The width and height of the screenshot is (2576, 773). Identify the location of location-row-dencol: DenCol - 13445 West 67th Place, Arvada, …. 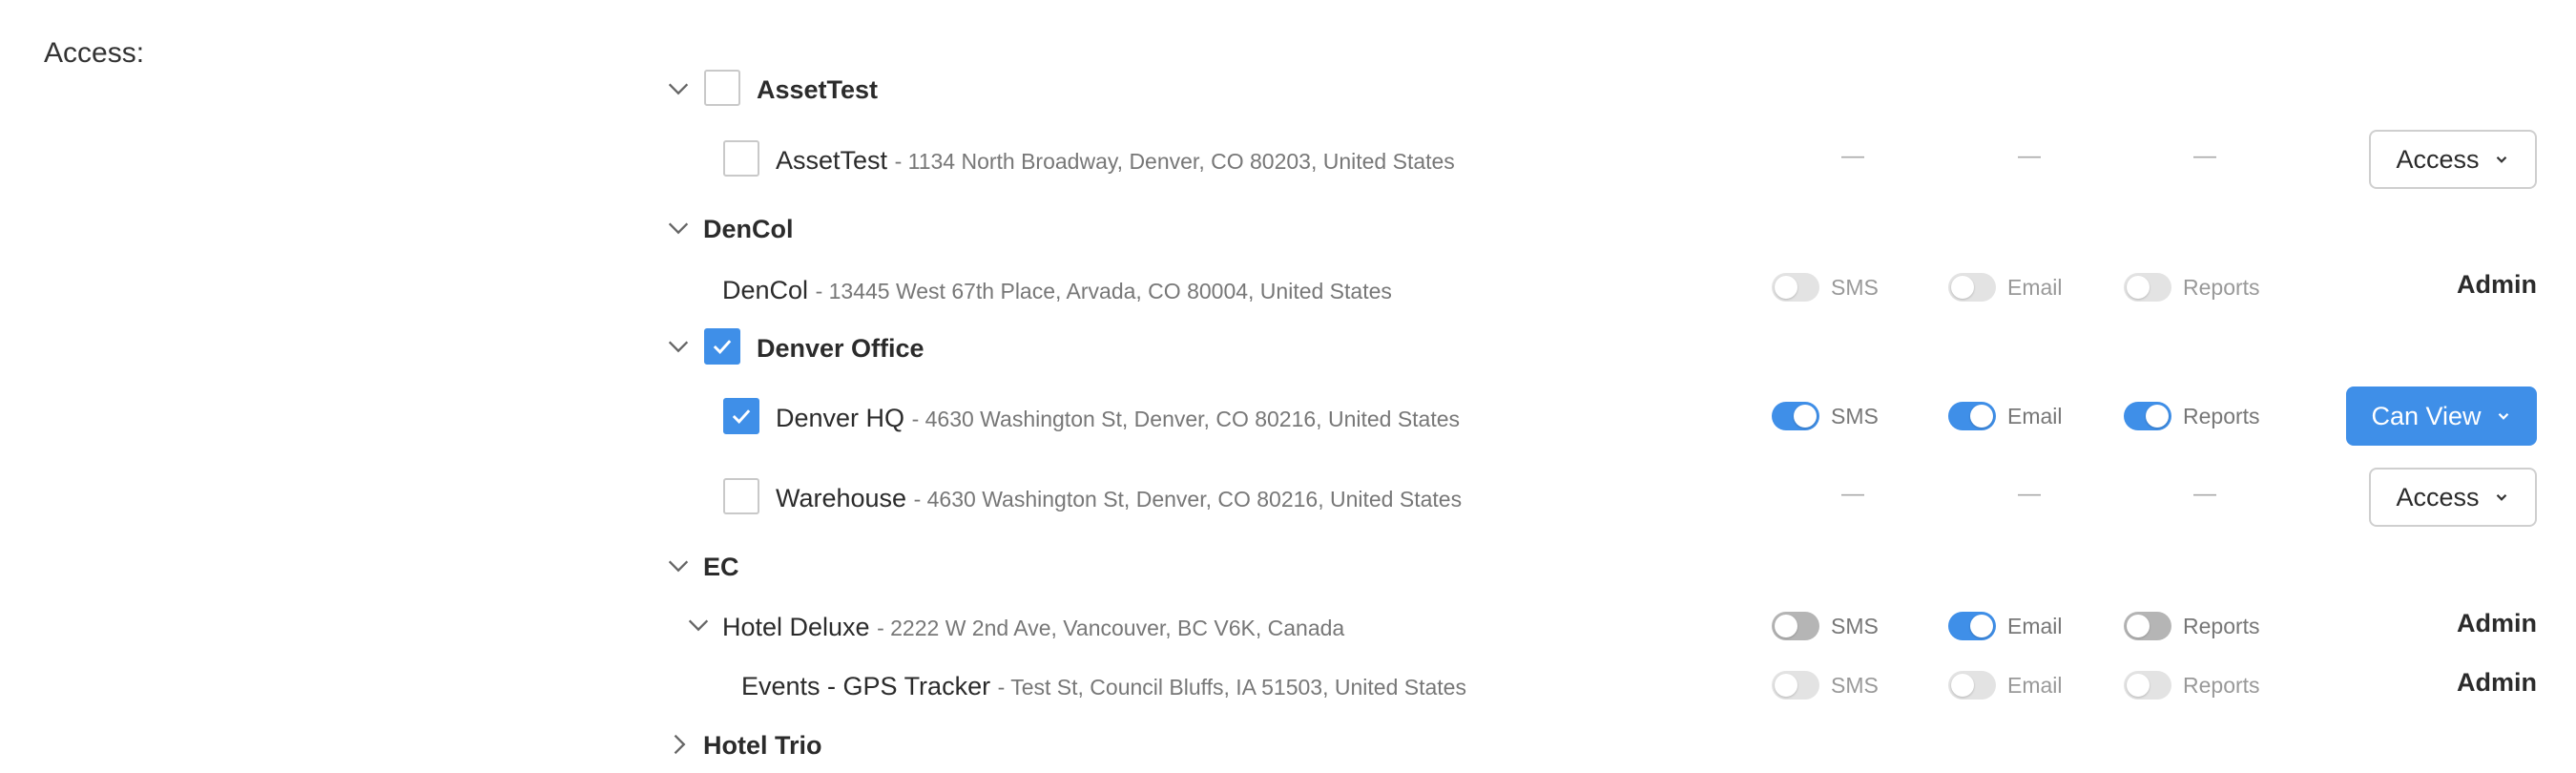
(1057, 290).